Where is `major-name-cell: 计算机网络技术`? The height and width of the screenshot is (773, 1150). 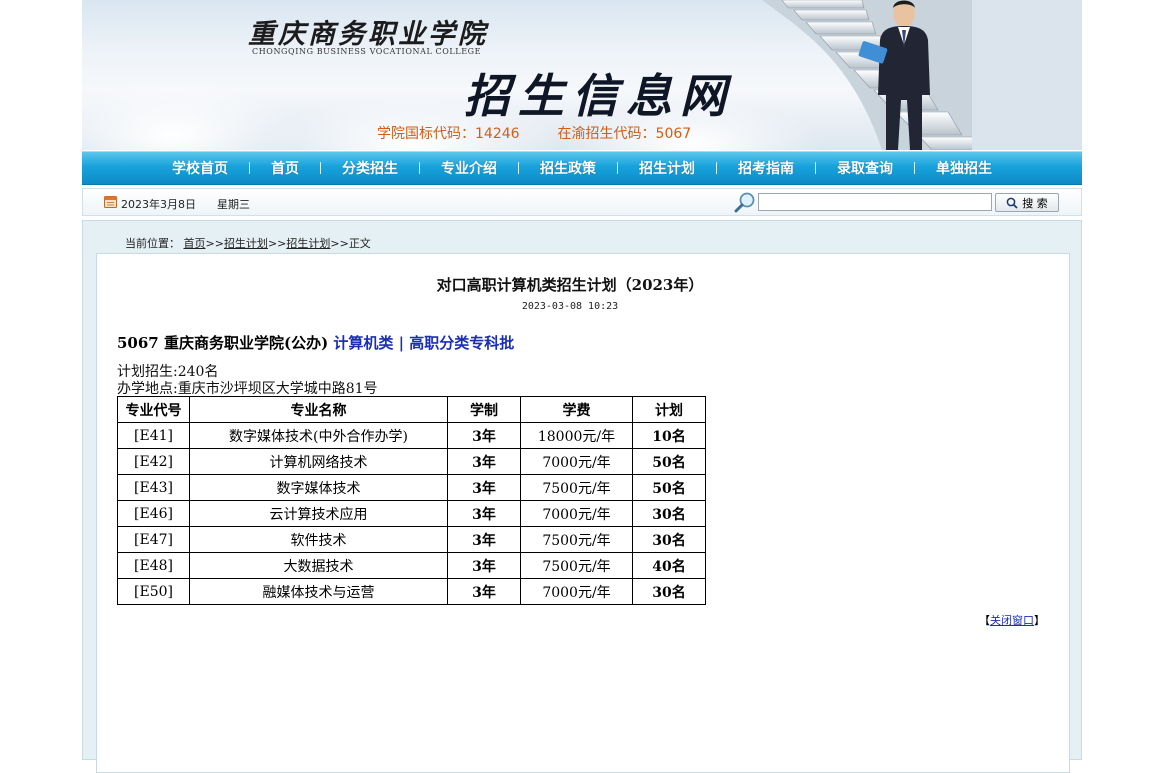 major-name-cell: 计算机网络技术 is located at coordinates (318, 461).